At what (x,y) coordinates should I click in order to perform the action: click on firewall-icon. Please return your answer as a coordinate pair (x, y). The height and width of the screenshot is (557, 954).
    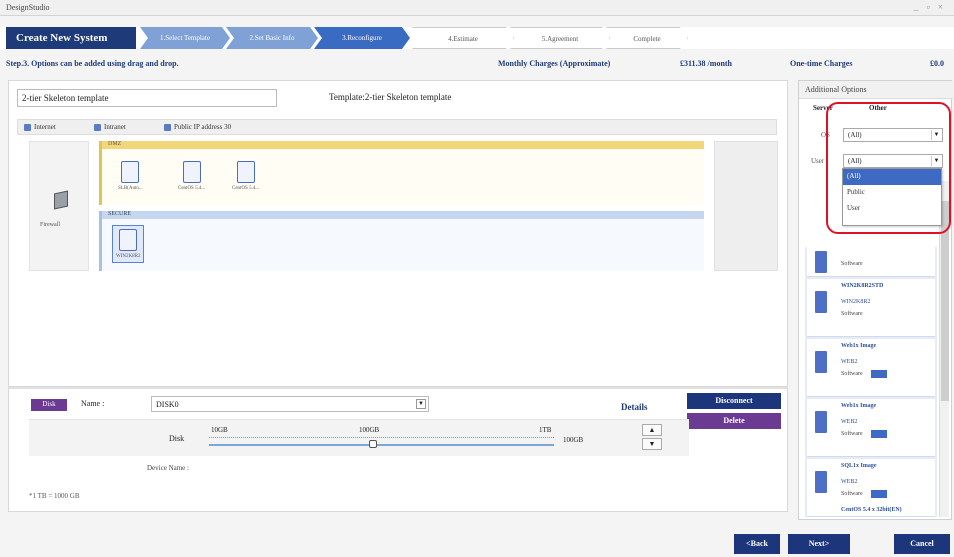
    Looking at the image, I should click on (61, 200).